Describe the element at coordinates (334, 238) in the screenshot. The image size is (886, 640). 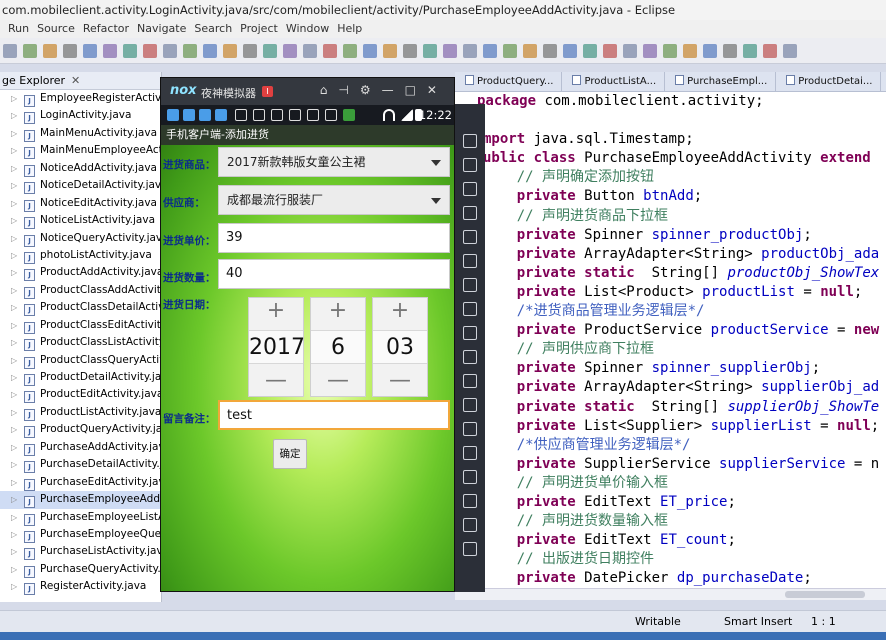
I see `price-input: 39` at that location.